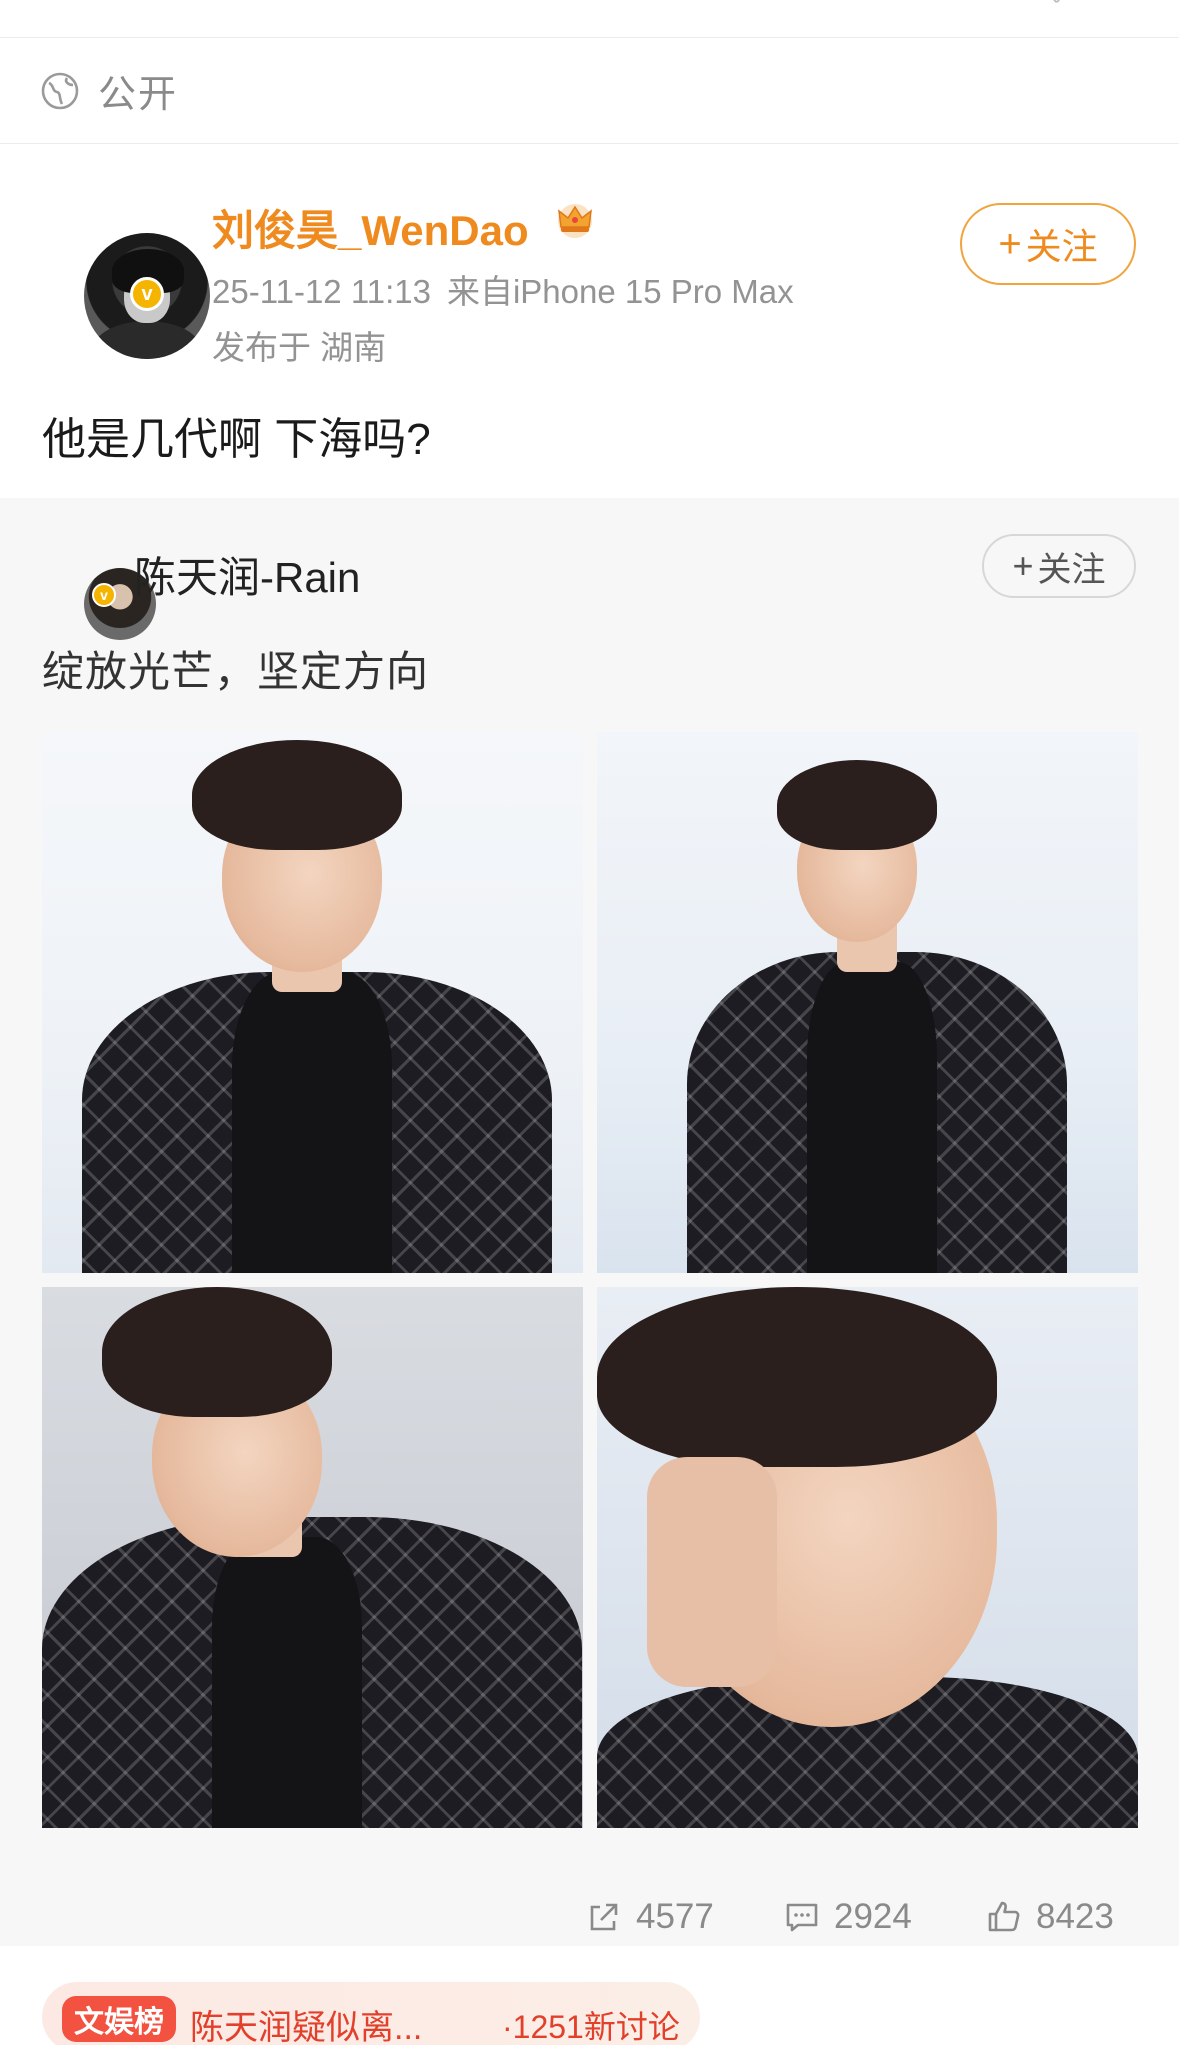  I want to click on post-timestamp: 25-11-12 11:13, so click(321, 291).